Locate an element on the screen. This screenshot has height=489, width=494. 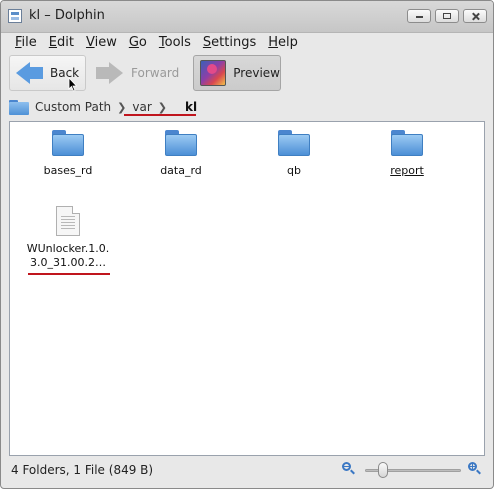
minimize-button is located at coordinates (419, 16).